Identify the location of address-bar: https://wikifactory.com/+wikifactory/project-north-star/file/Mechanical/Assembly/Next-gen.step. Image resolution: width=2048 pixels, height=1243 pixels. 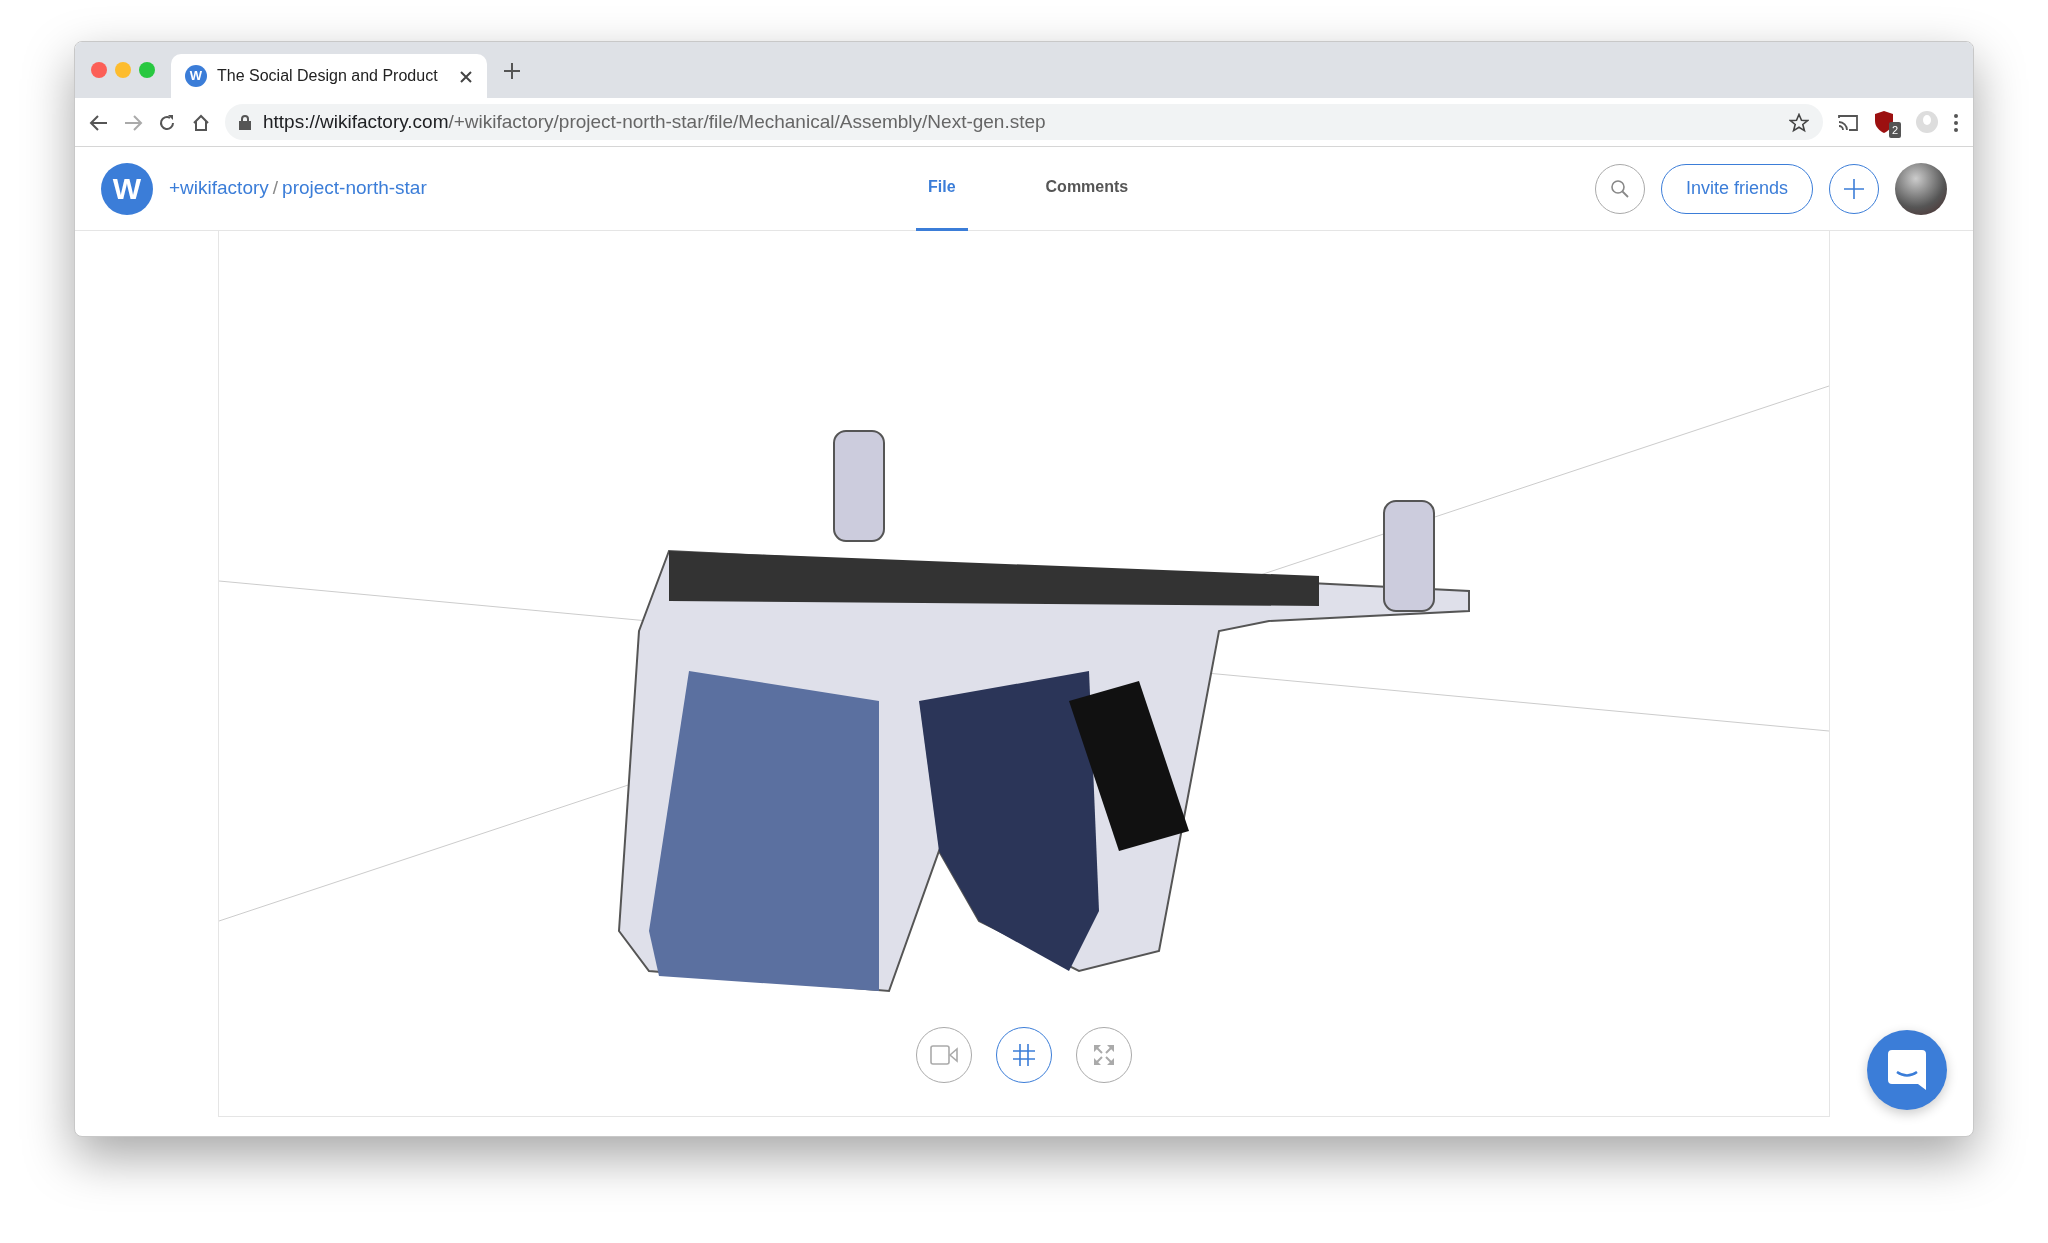
(1024, 122).